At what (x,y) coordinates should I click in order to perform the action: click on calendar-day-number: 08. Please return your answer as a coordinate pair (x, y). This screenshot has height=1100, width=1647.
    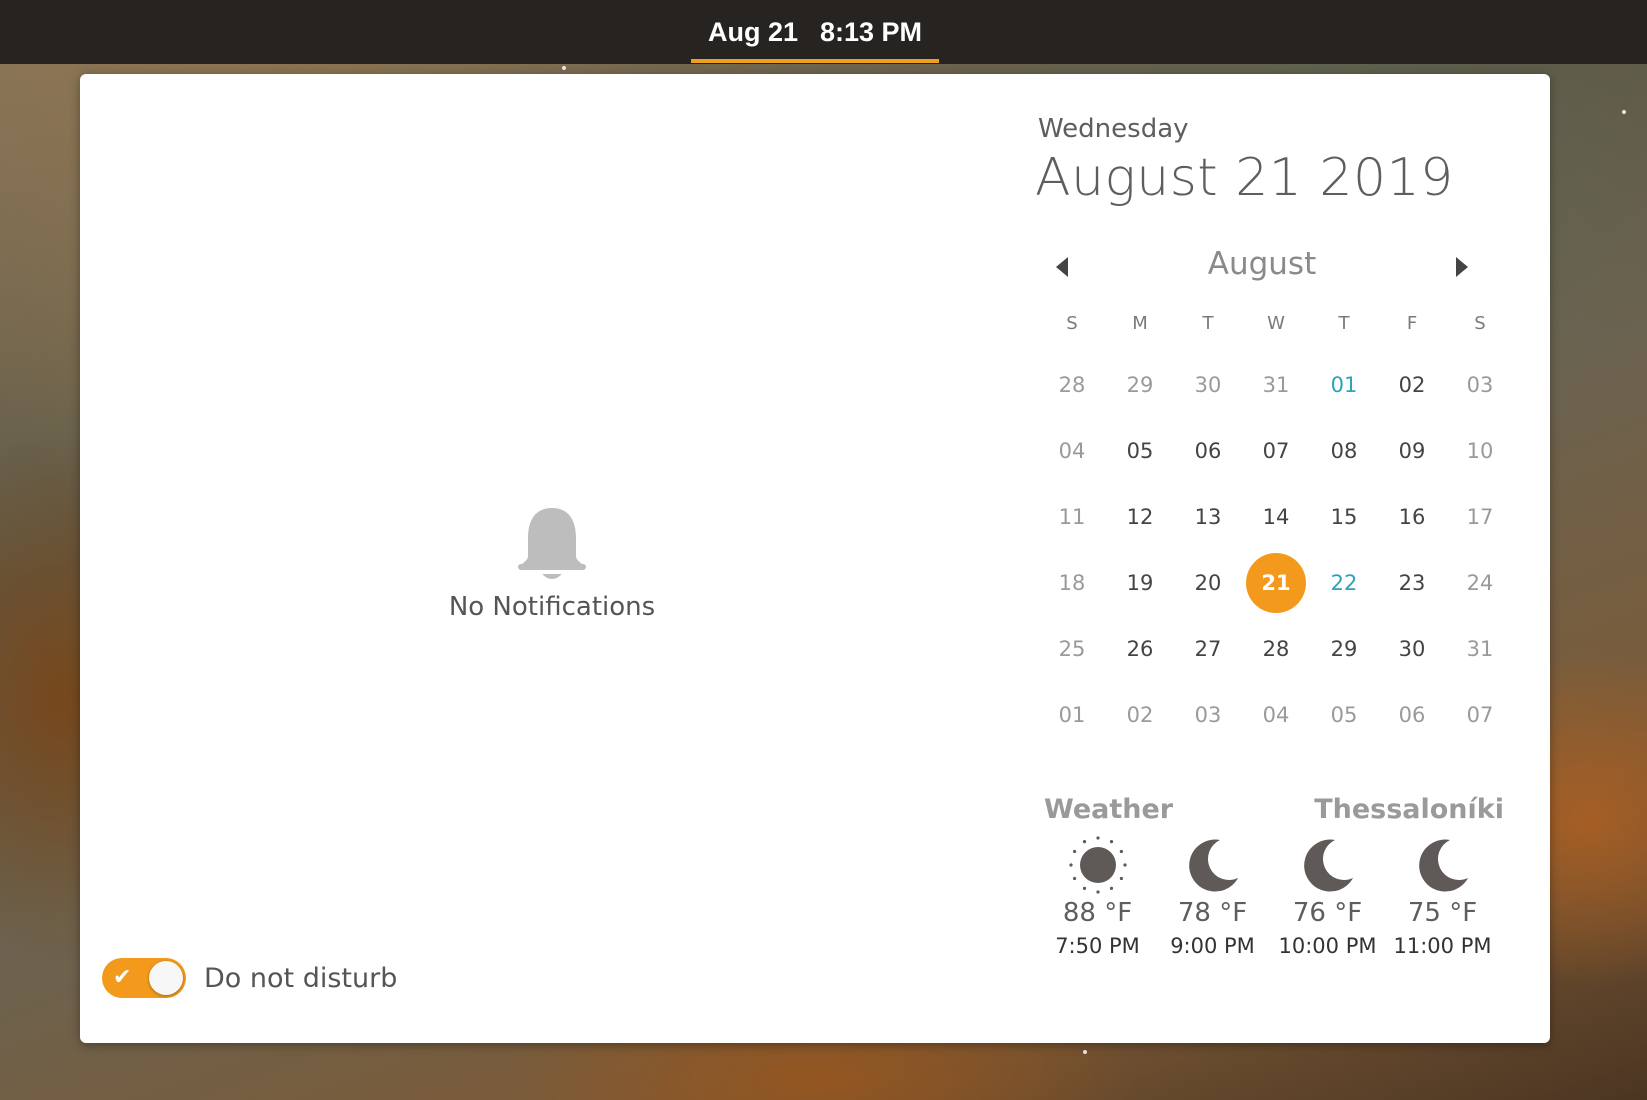
    Looking at the image, I should click on (1344, 451).